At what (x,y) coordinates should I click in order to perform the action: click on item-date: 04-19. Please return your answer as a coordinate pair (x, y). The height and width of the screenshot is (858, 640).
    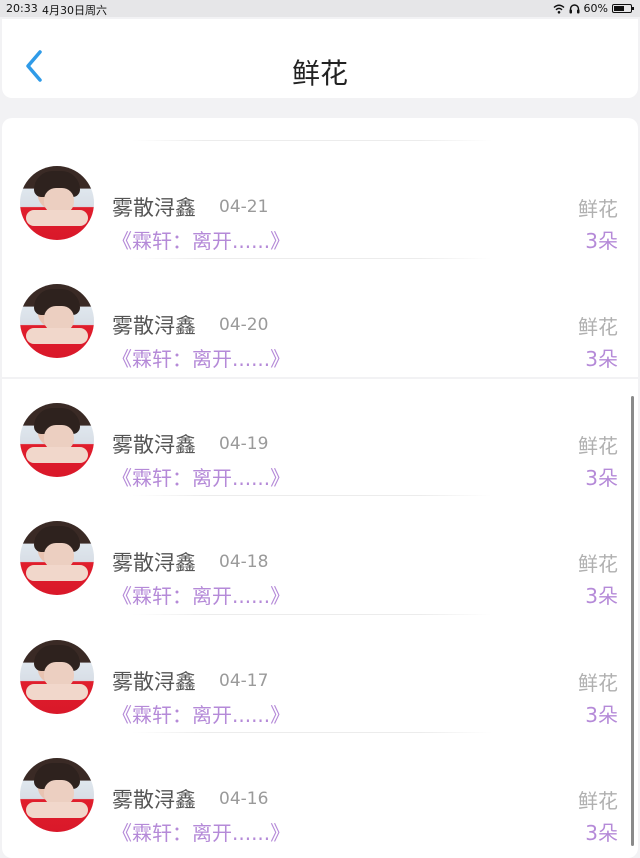
    Looking at the image, I should click on (244, 444).